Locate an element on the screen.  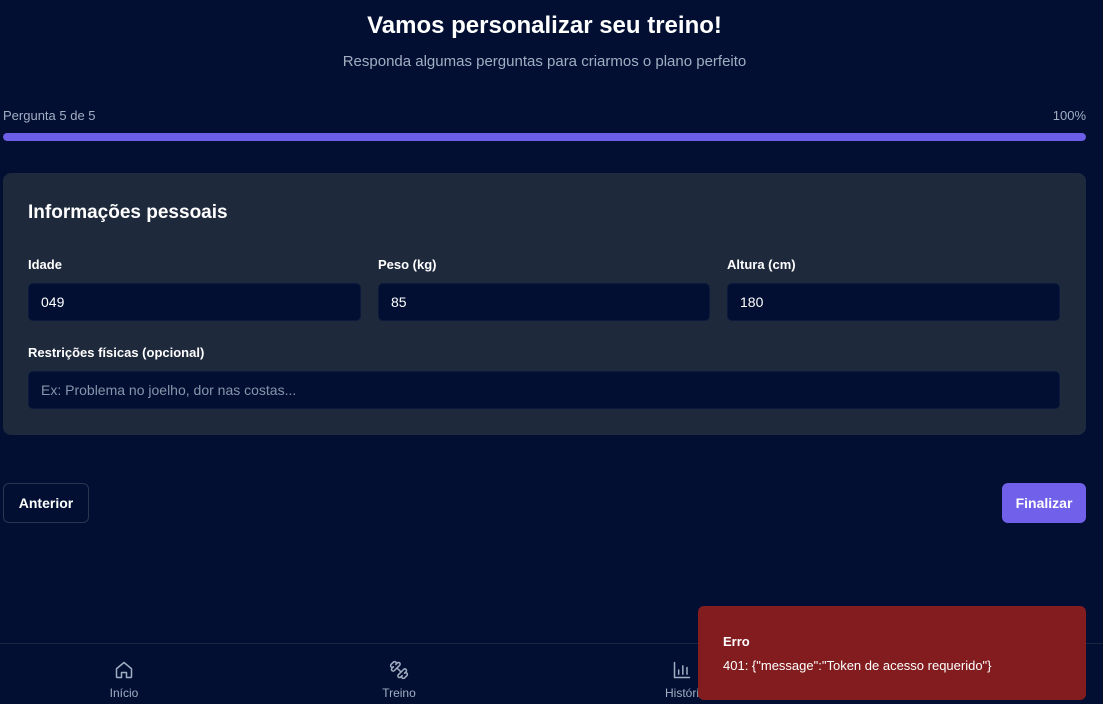
progress-bar is located at coordinates (544, 137).